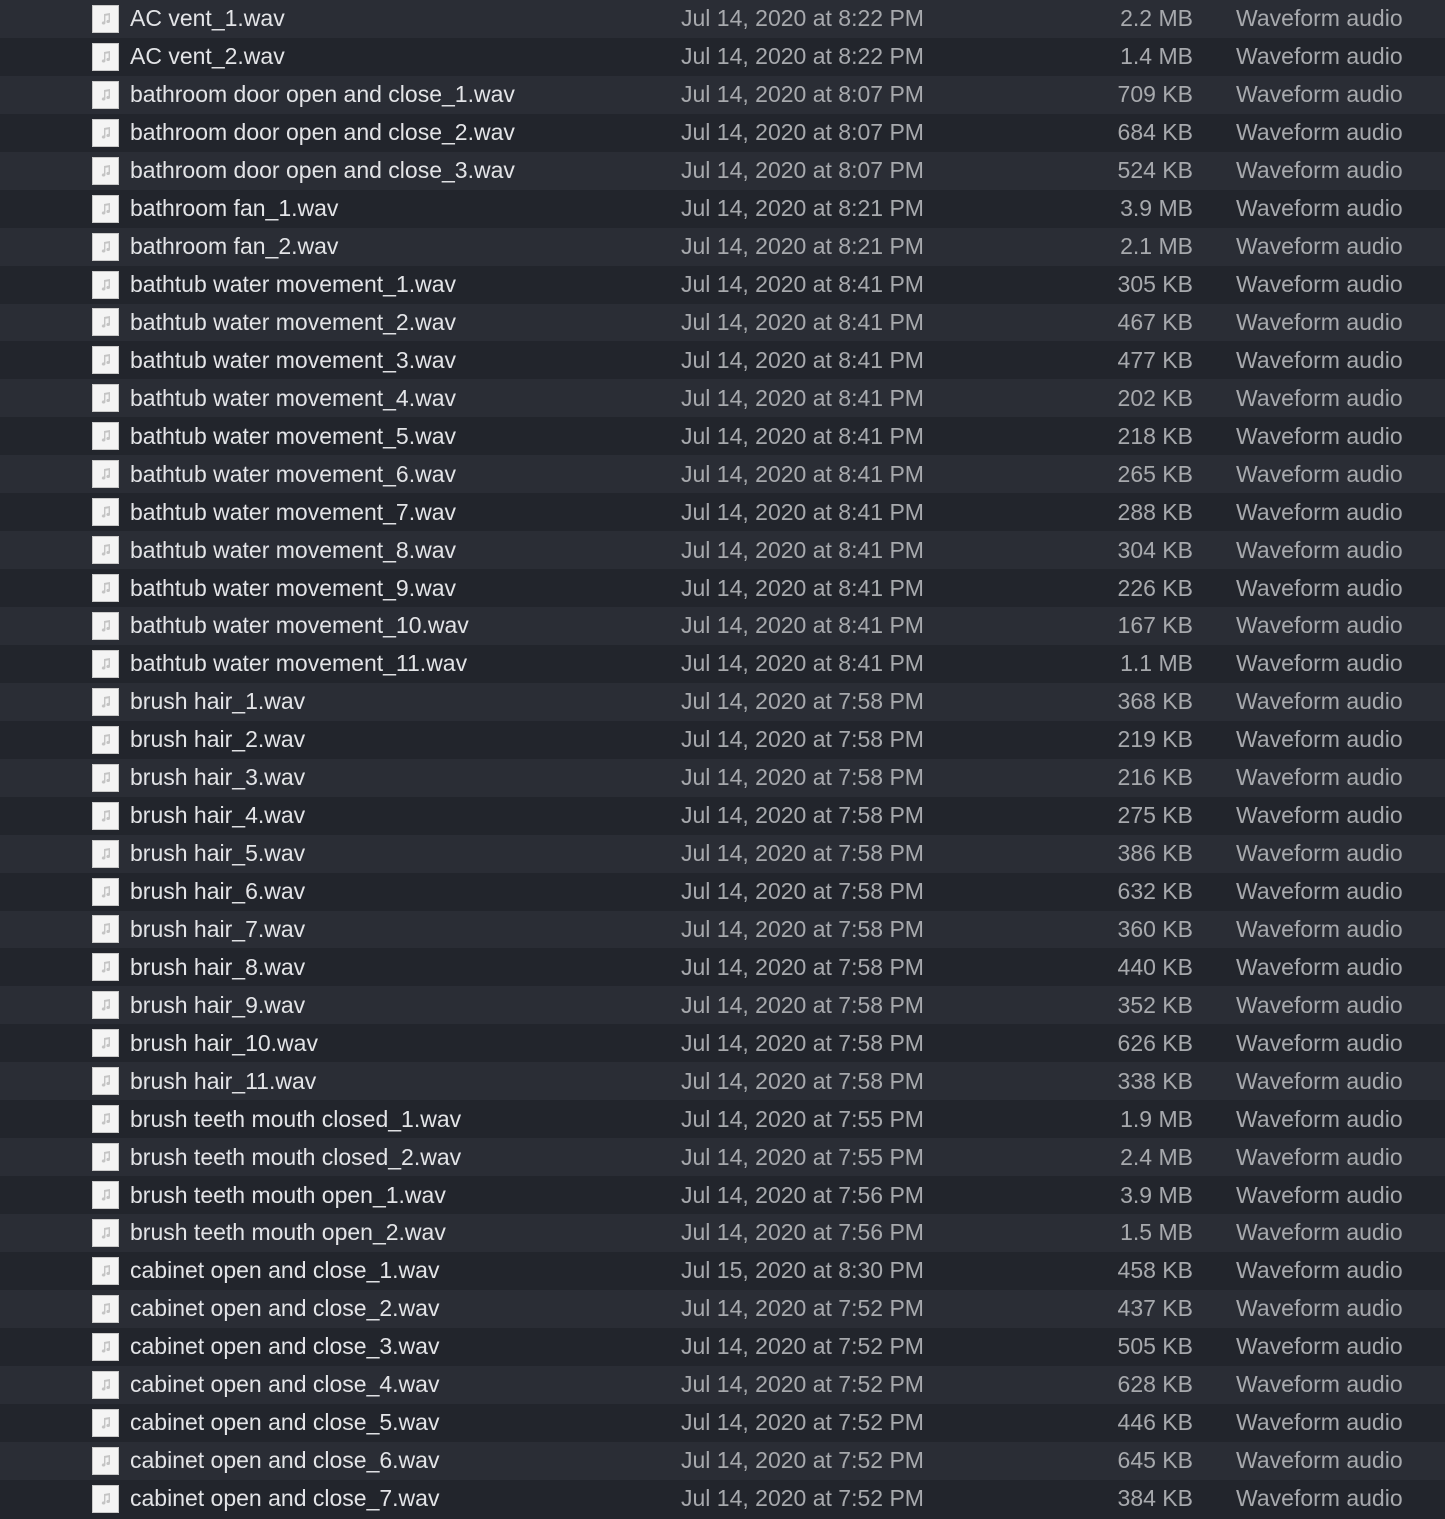  Describe the element at coordinates (223, 1080) in the screenshot. I see `file-name: brush hair_11.wav` at that location.